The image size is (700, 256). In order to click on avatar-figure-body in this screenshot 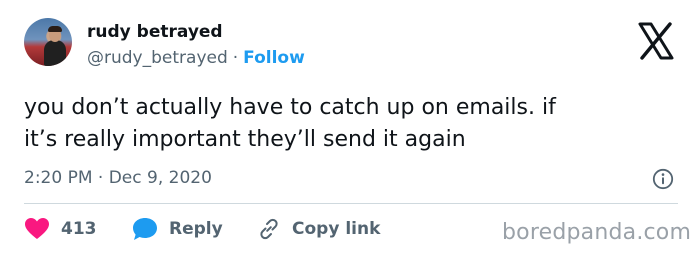, I will do `click(55, 53)`.